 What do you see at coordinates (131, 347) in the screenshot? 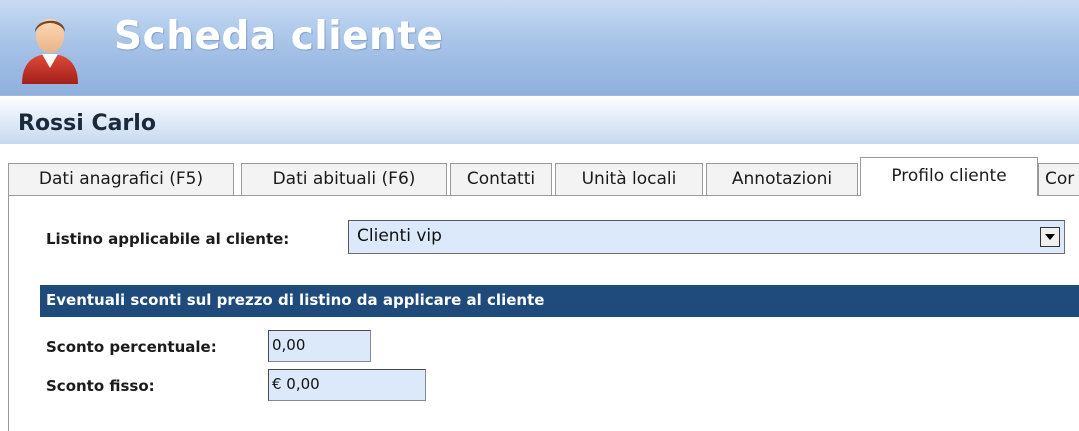
I see `percent-discount-label: Sconto percentuale:` at bounding box center [131, 347].